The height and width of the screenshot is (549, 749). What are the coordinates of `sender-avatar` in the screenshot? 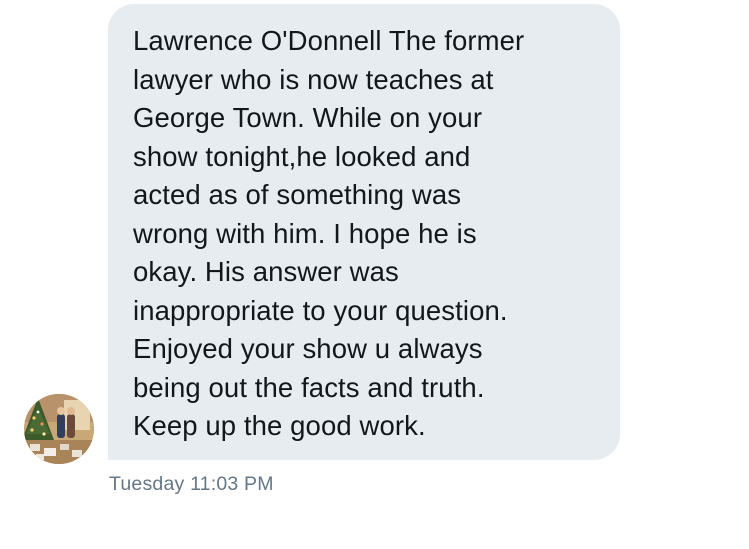 It's located at (59, 429).